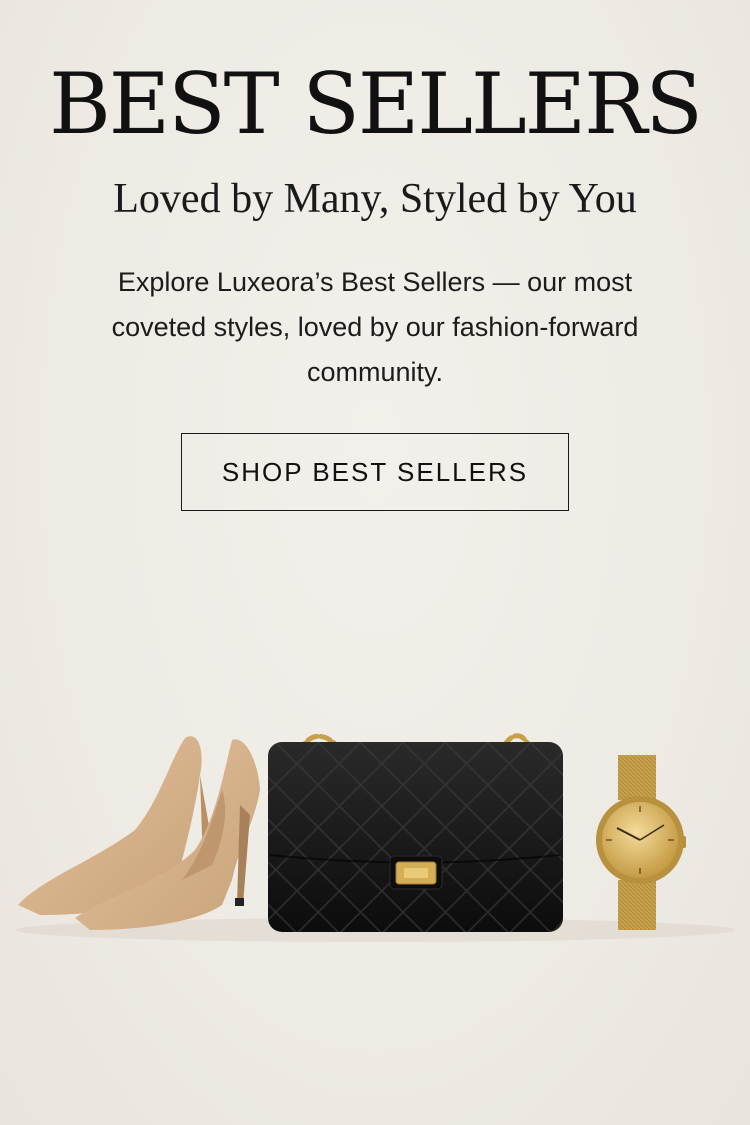  What do you see at coordinates (641, 842) in the screenshot?
I see `watch-icon` at bounding box center [641, 842].